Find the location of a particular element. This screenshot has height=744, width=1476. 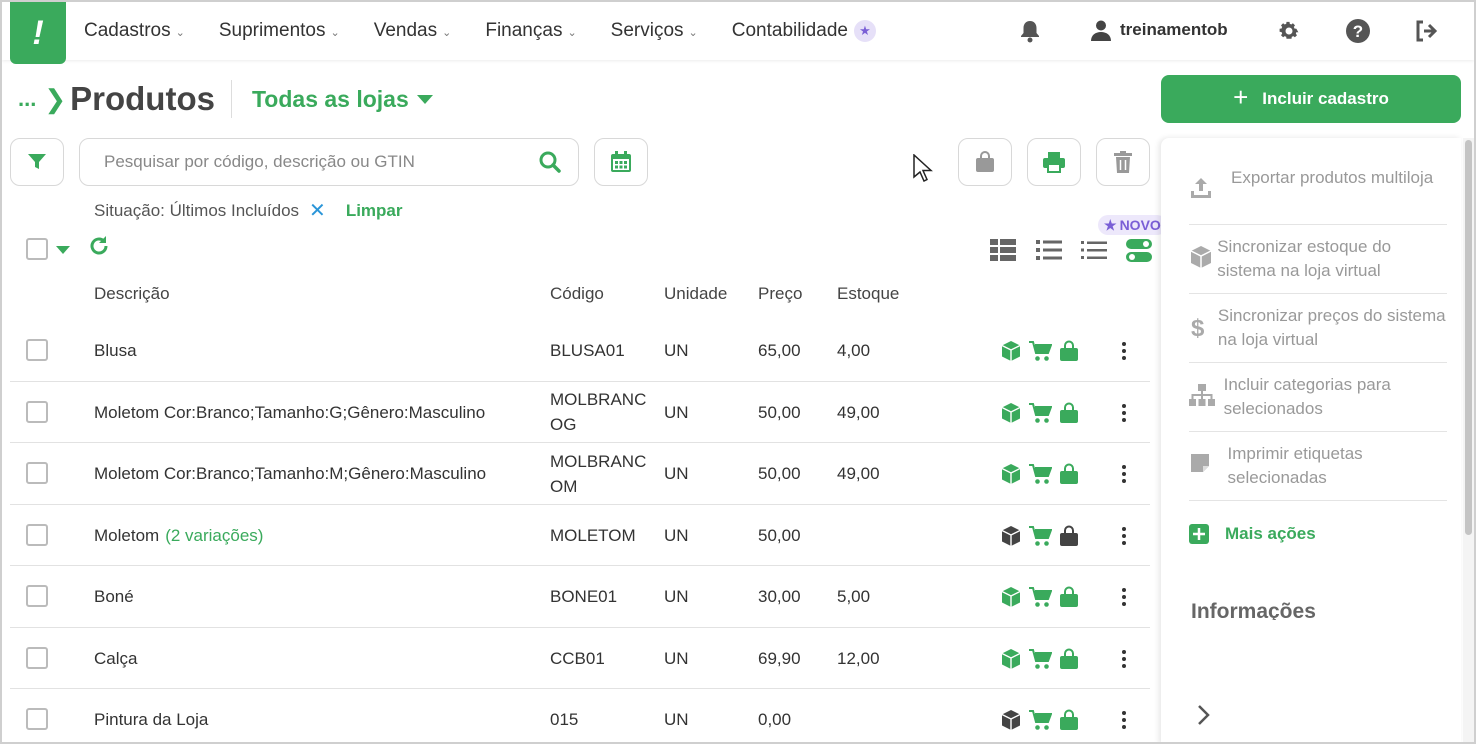

description-cell: Blusa is located at coordinates (115, 350).